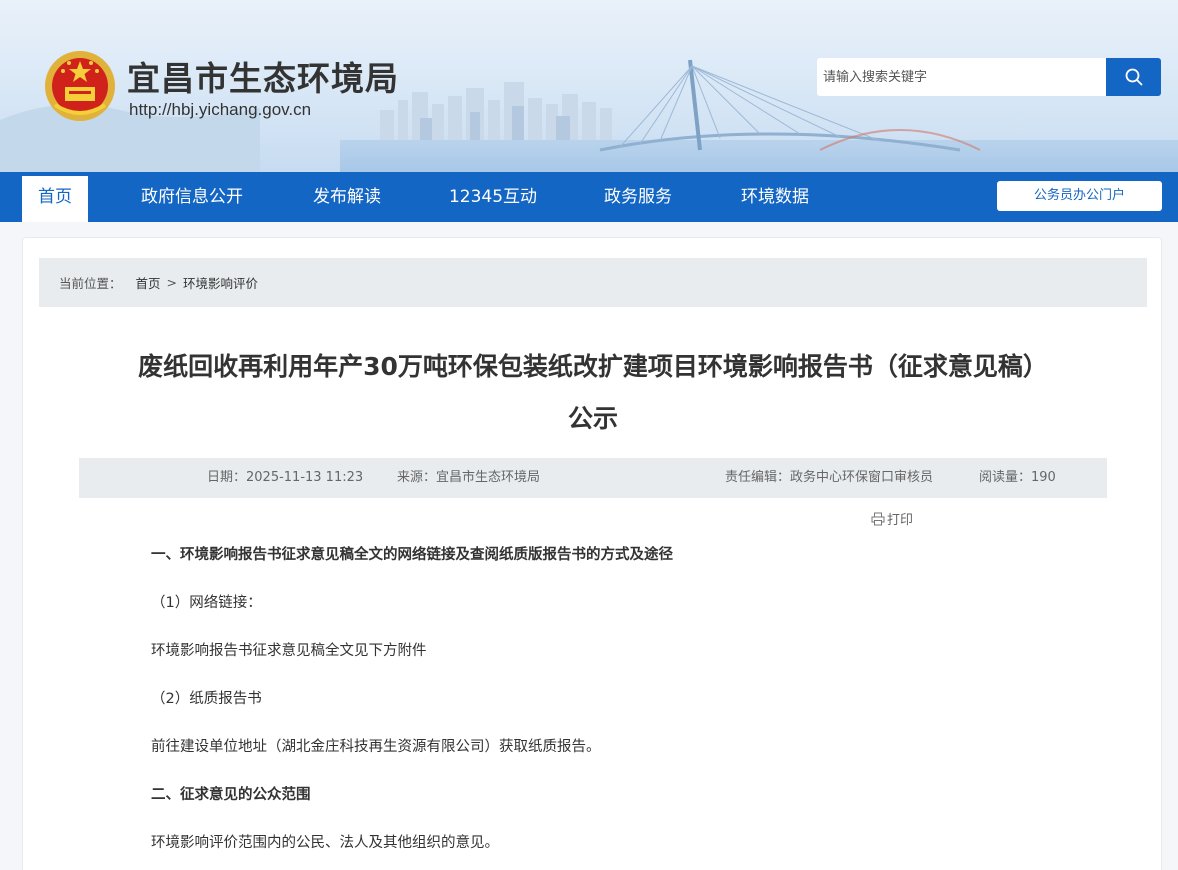 The width and height of the screenshot is (1178, 870). Describe the element at coordinates (775, 197) in the screenshot. I see `nav-item-env-data: 环境数据` at that location.